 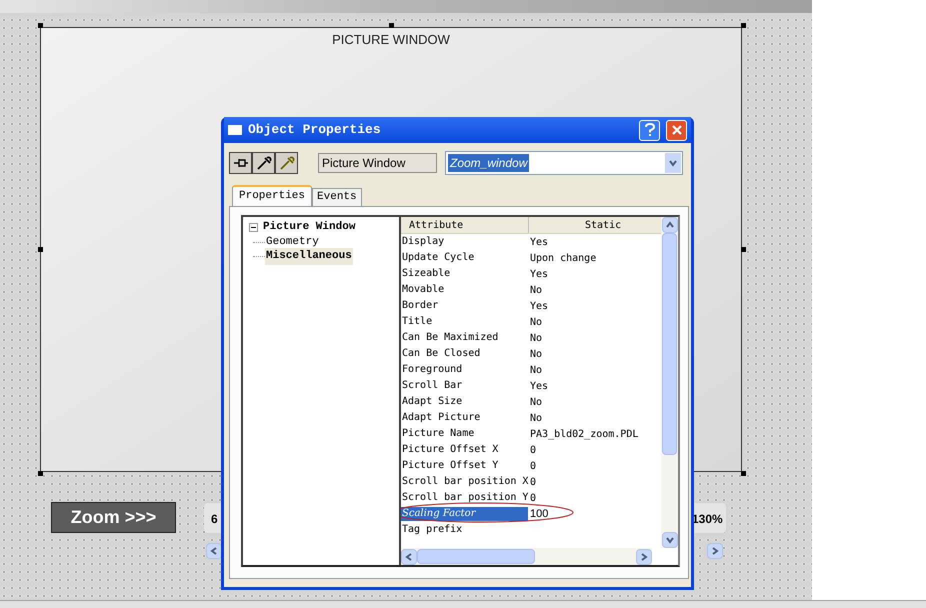 I want to click on picture-window-label: PICTURE WINDOW, so click(x=391, y=40).